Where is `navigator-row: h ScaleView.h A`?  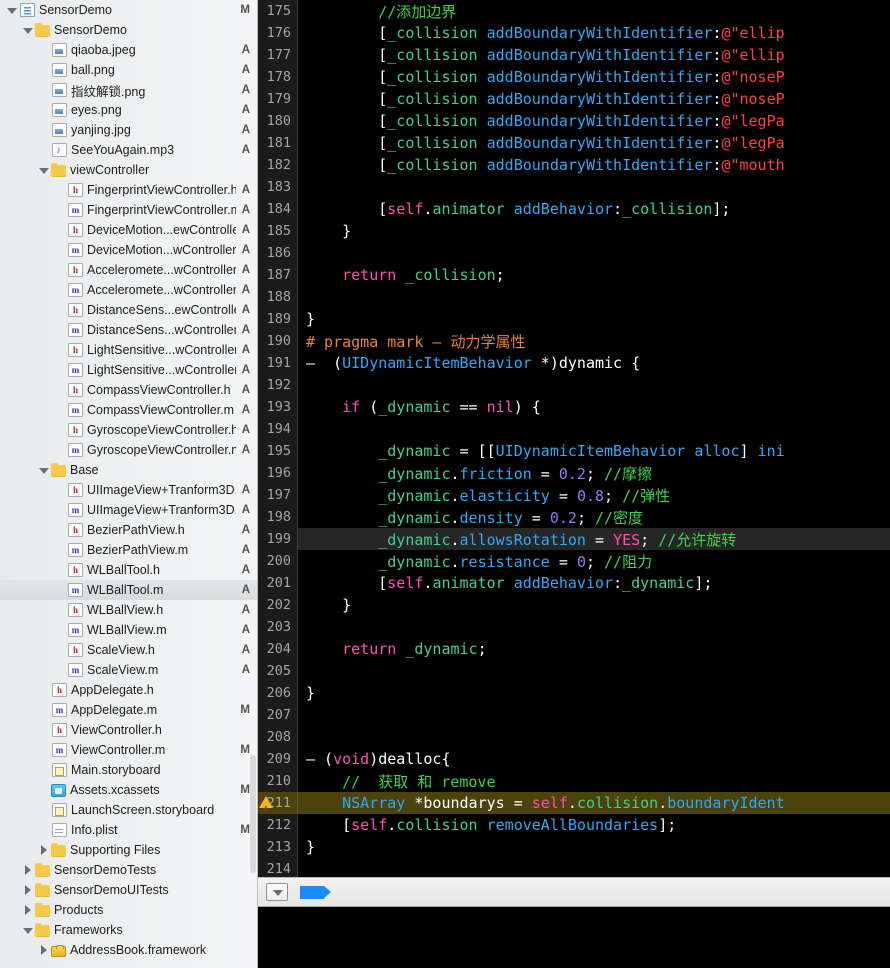
navigator-row: h ScaleView.h A is located at coordinates (128, 650).